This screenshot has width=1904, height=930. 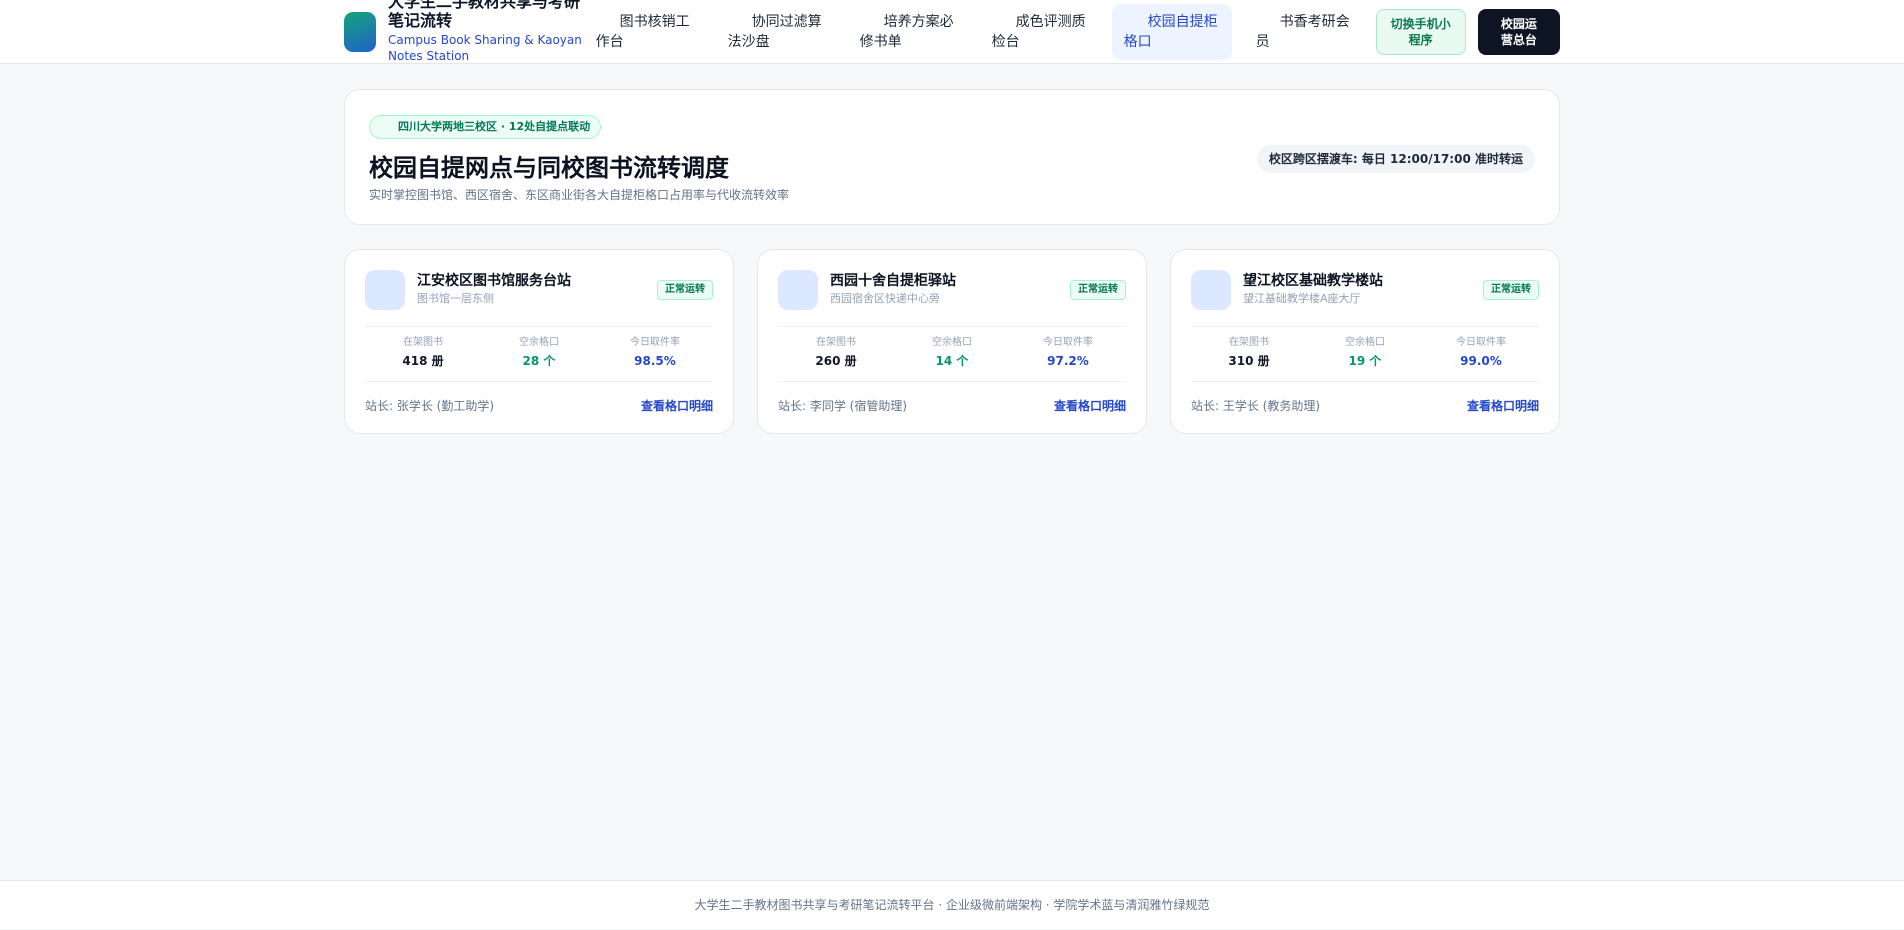 I want to click on station-location: 西园宿舍区快递中心旁, so click(x=885, y=298).